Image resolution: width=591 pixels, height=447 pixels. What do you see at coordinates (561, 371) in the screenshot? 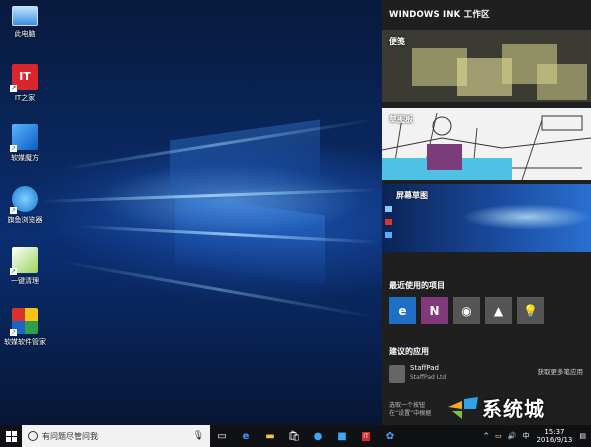
I see `get-more-pen-apps-link: 获取更多笔应用` at bounding box center [561, 371].